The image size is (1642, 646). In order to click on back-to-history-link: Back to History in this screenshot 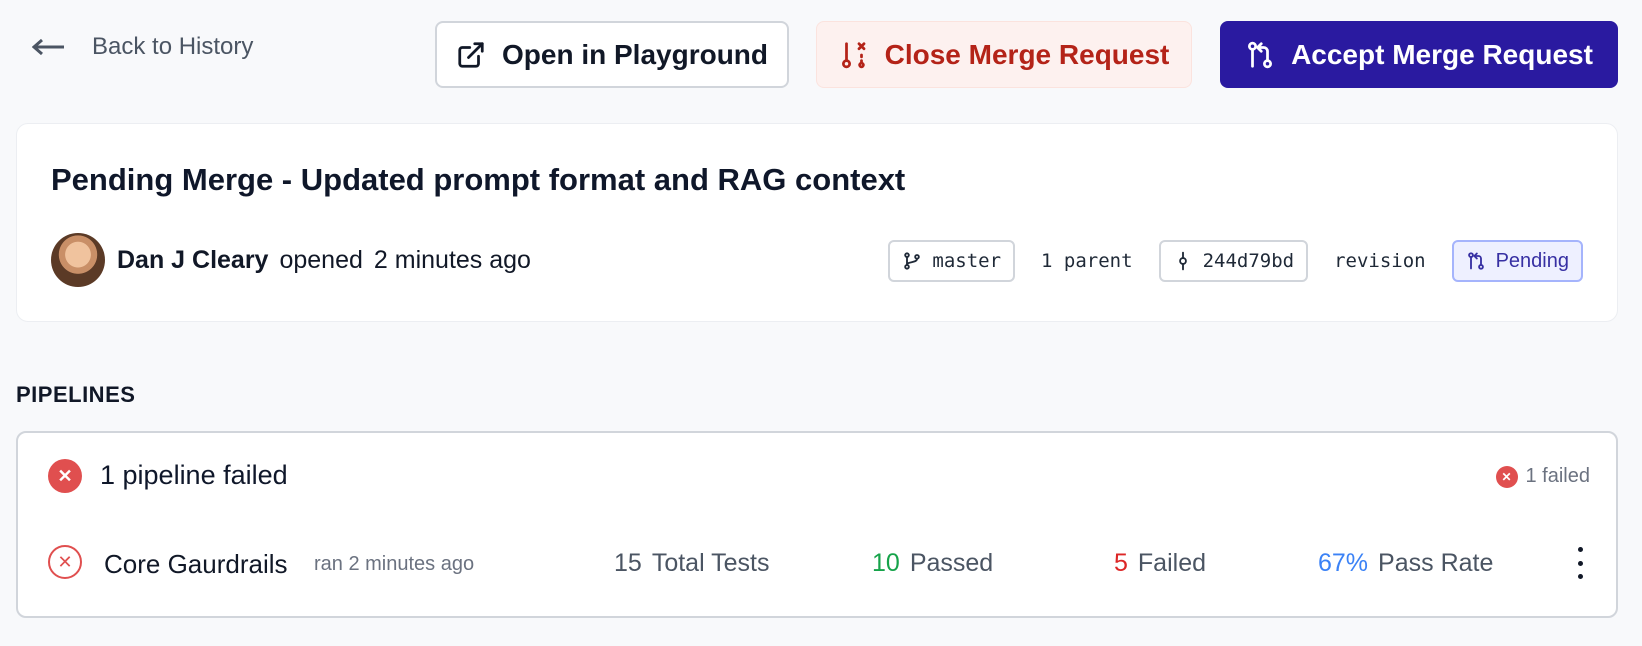, I will do `click(142, 47)`.